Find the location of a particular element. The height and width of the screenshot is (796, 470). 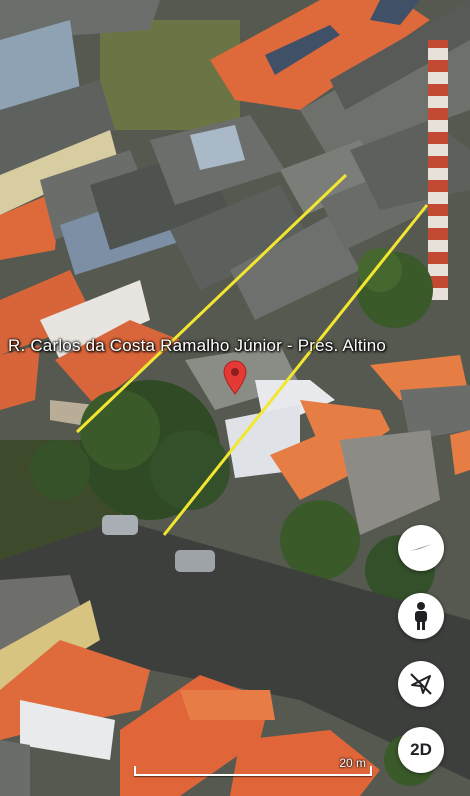

view-mode-2d-button: 2D is located at coordinates (421, 750).